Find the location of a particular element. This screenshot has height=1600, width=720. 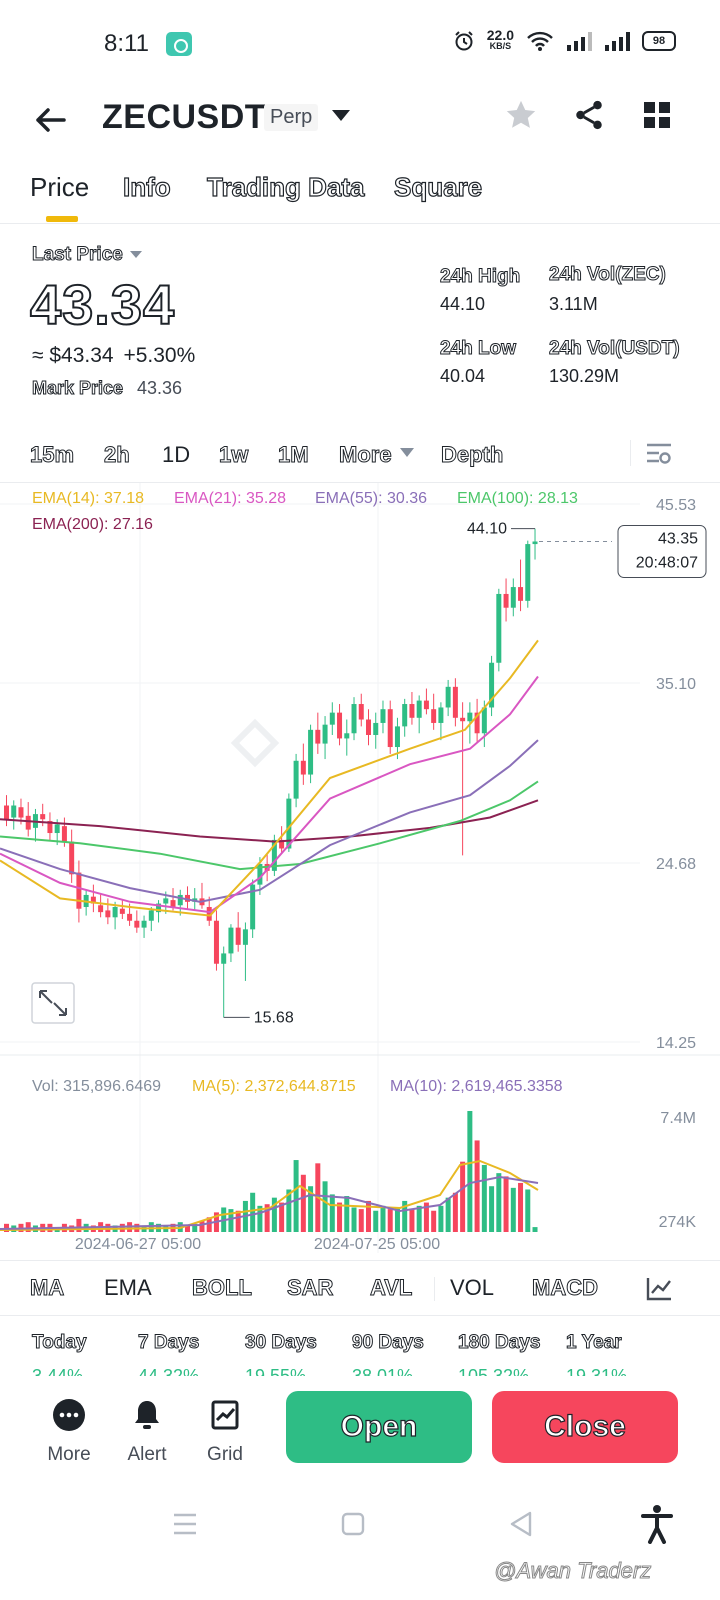

expand-chart-icon is located at coordinates (53, 1003).